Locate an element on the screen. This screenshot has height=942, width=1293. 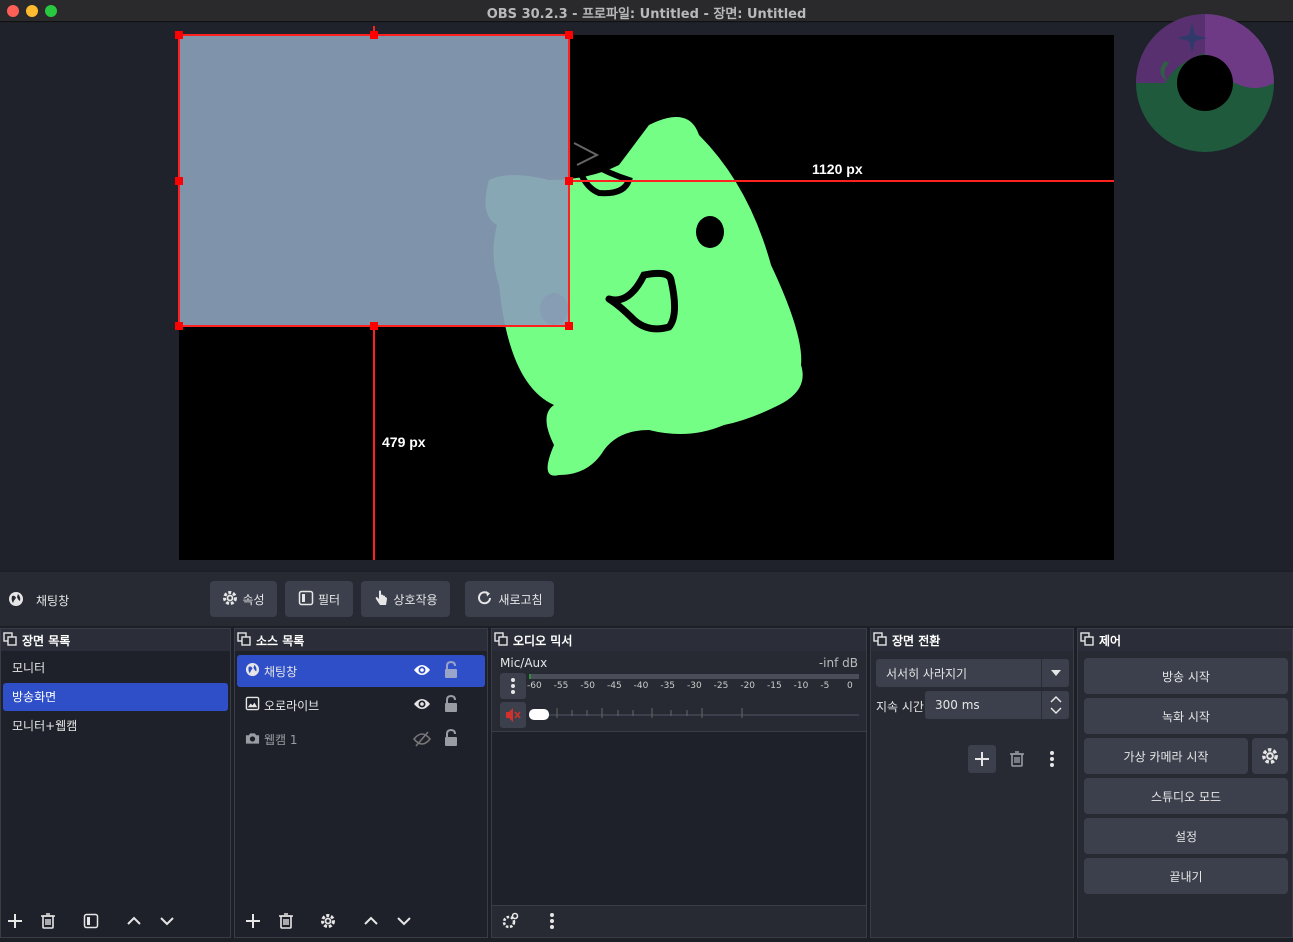
pointer-hand-icon is located at coordinates (381, 599).